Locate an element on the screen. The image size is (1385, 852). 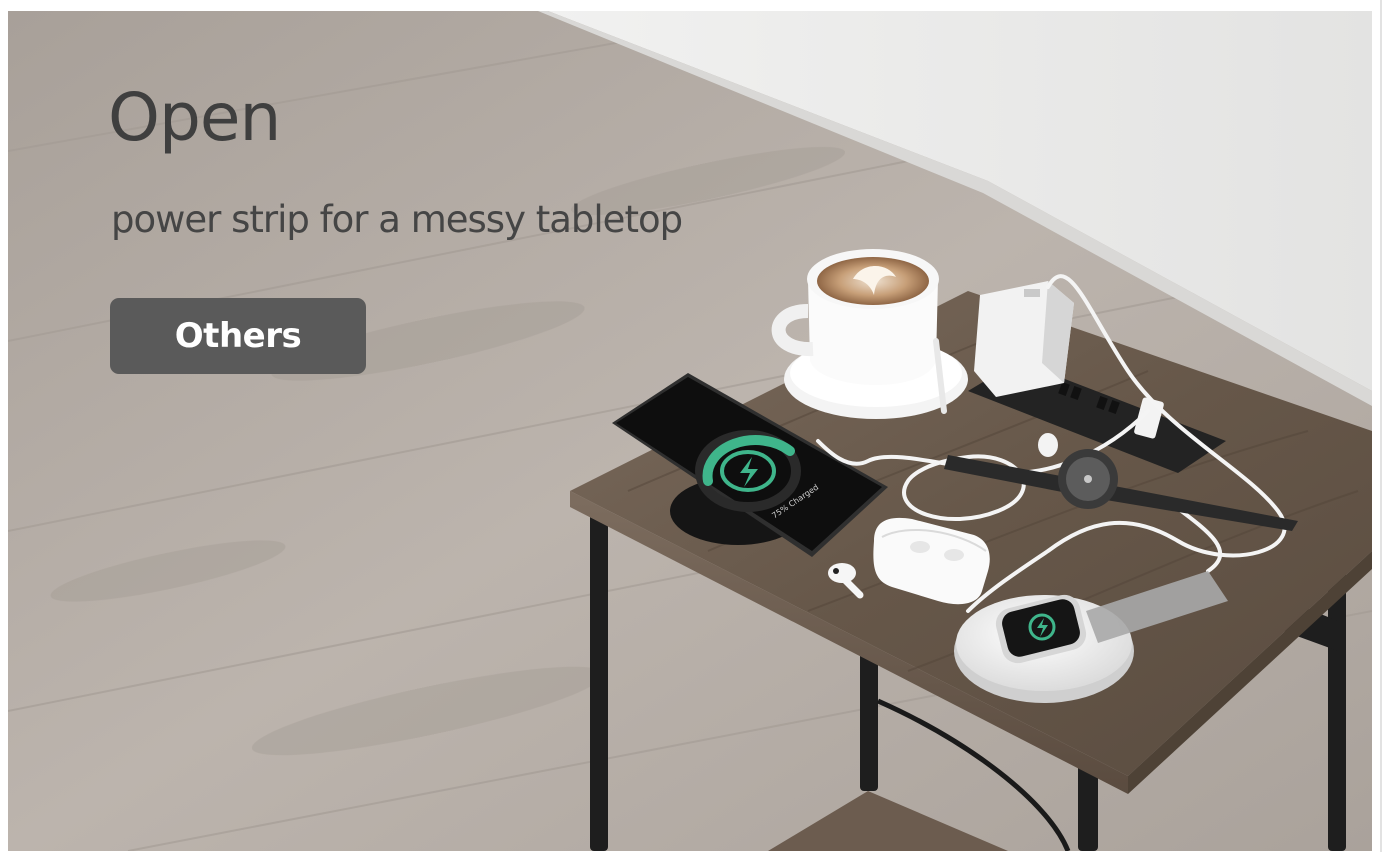
earbud-top is located at coordinates (1048, 445).